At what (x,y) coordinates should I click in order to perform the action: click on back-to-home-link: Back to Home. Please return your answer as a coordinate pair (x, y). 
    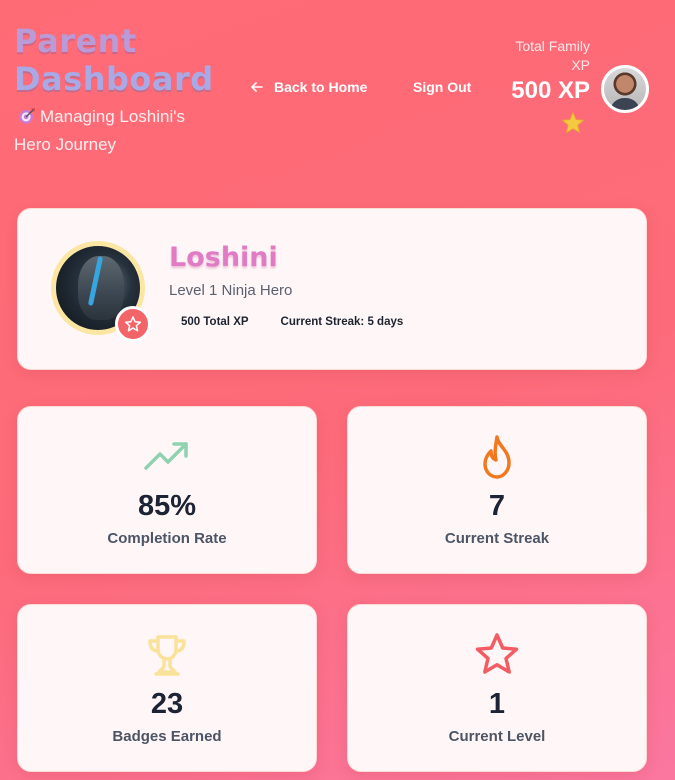
    Looking at the image, I should click on (308, 87).